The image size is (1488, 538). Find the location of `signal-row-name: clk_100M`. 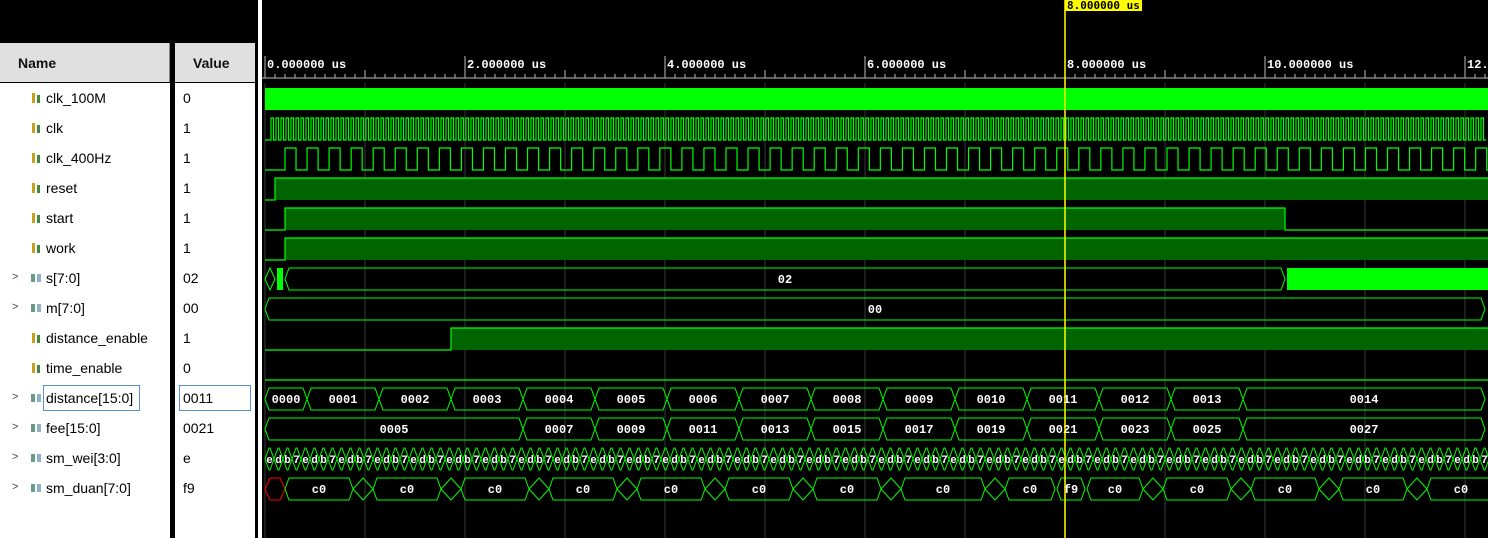

signal-row-name: clk_100M is located at coordinates (85, 98).